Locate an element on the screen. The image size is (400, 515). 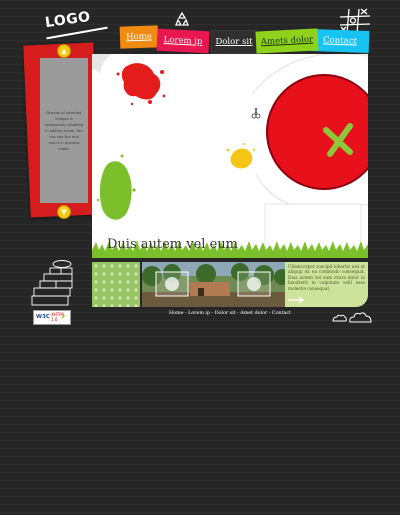
photo-gallery is located at coordinates (213, 284).